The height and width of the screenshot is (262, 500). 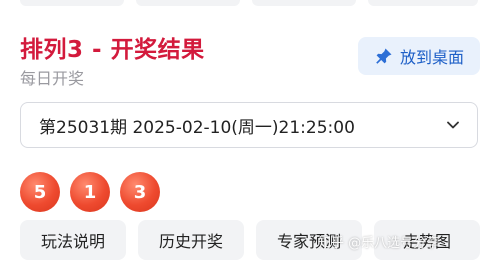 What do you see at coordinates (431, 57) in the screenshot?
I see `add-to-desktop-label: 放到桌面` at bounding box center [431, 57].